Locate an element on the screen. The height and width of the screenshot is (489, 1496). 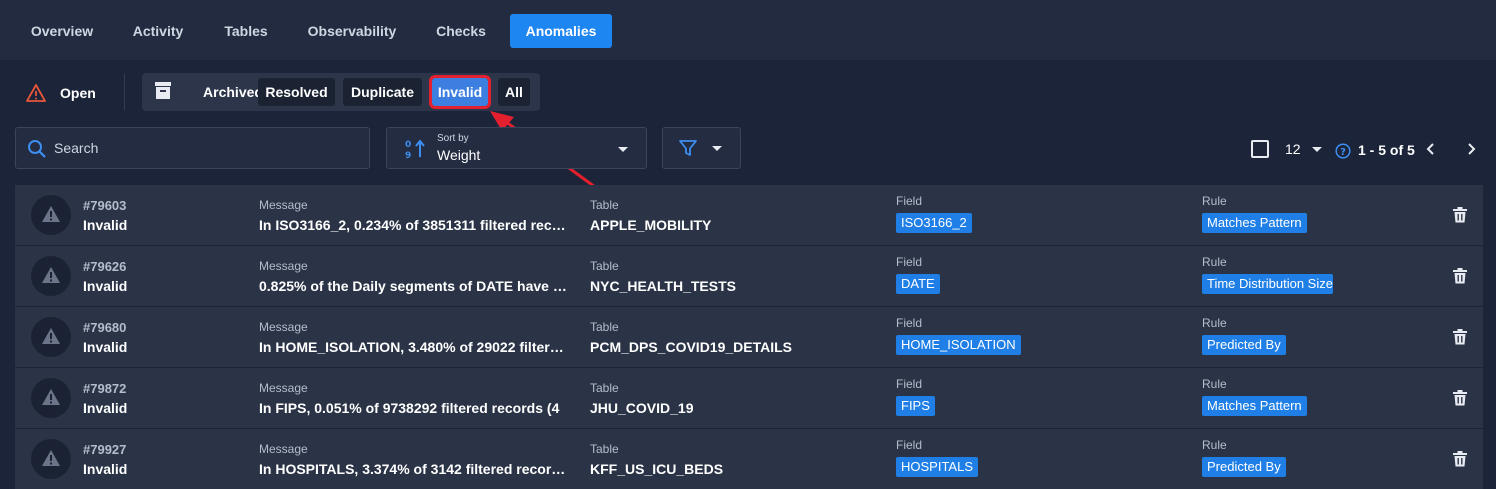
invalid-button: Invalid is located at coordinates (460, 92).